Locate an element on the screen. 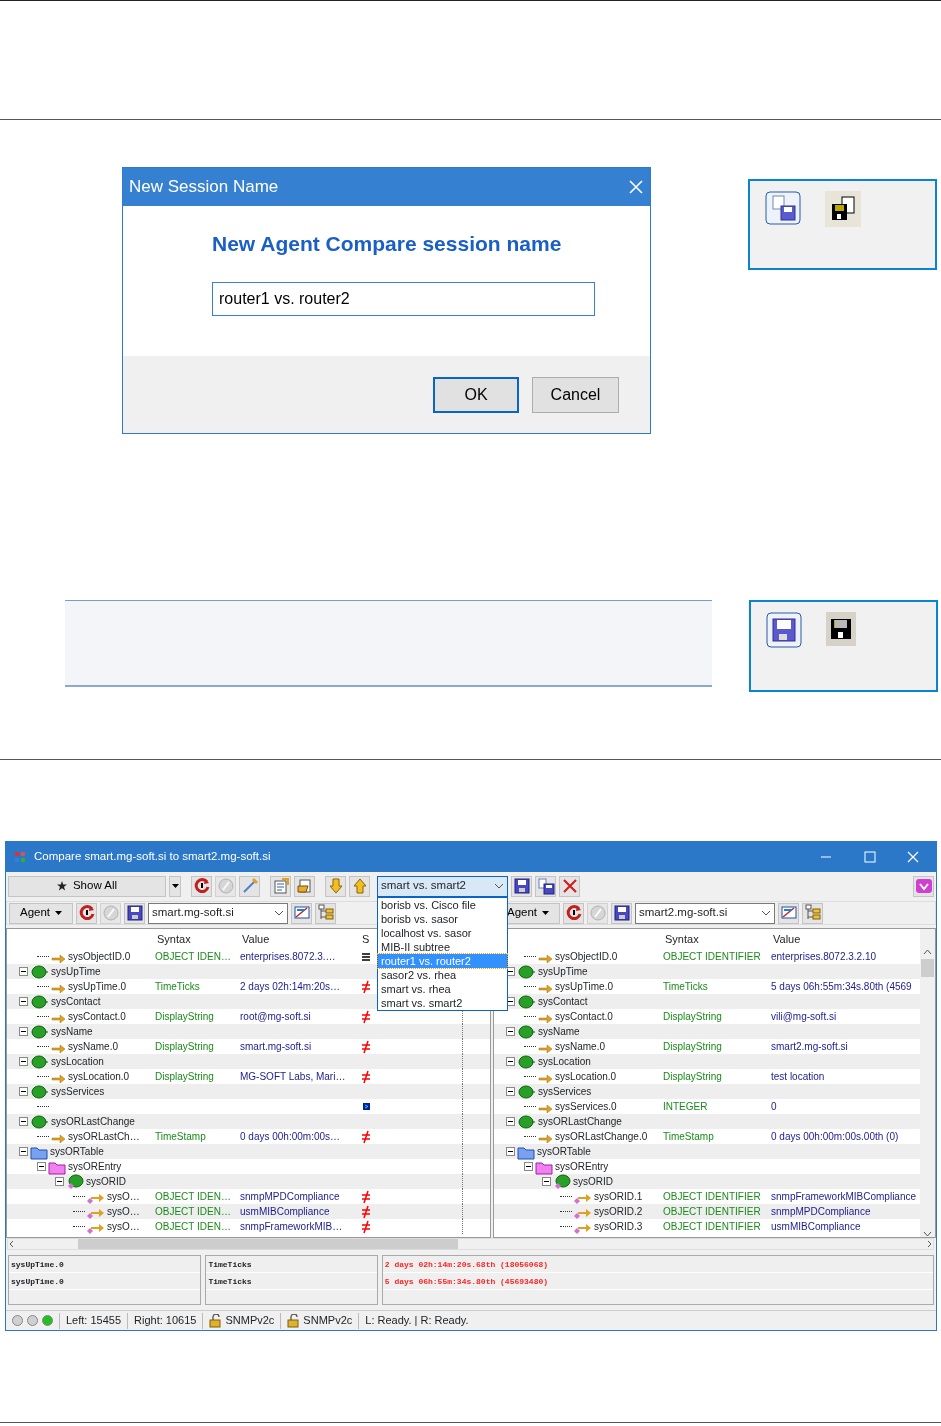 The image size is (941, 1426). scroll-left-icon is located at coordinates (12, 1244).